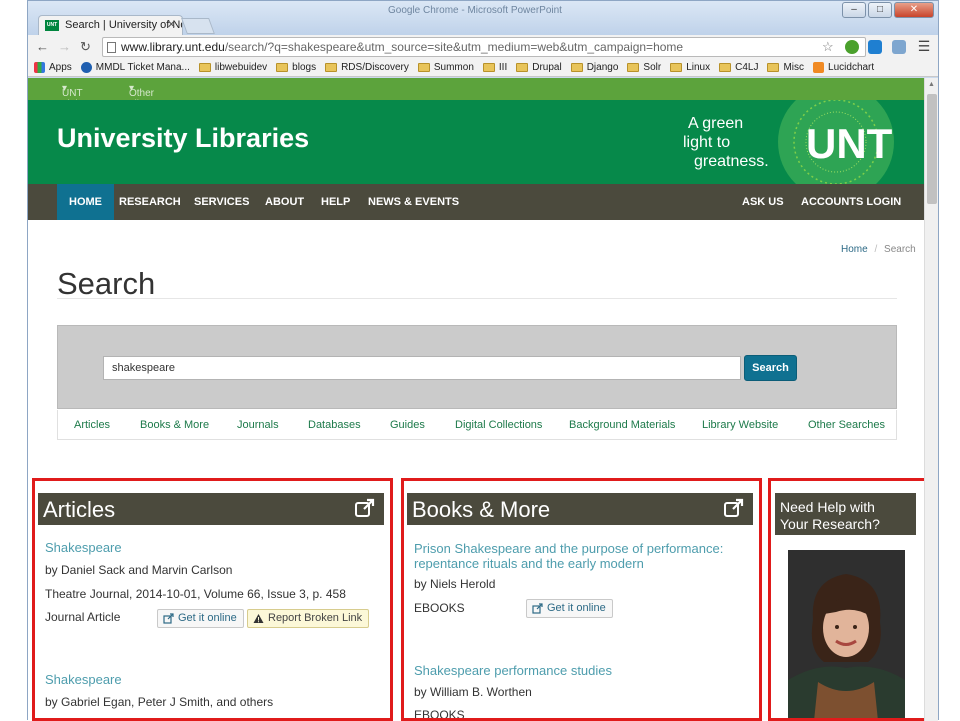 The width and height of the screenshot is (960, 721). What do you see at coordinates (539, 67) in the screenshot?
I see `bookmark-drupal: Drupal` at bounding box center [539, 67].